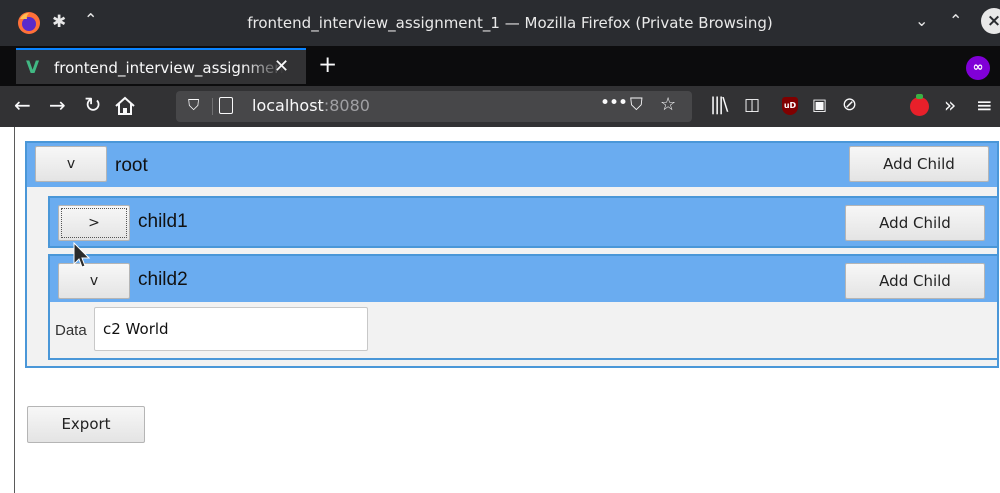 This screenshot has height=493, width=1000. I want to click on node-header-child2: v child2 Add Child, so click(523, 280).